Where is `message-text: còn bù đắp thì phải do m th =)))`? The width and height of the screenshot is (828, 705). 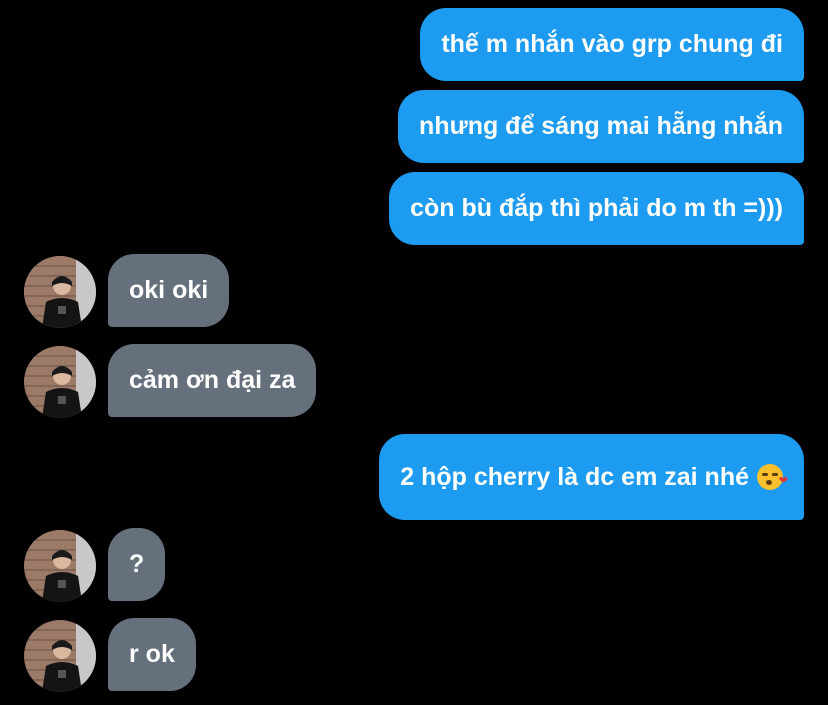
message-text: còn bù đắp thì phải do m th =))) is located at coordinates (596, 208).